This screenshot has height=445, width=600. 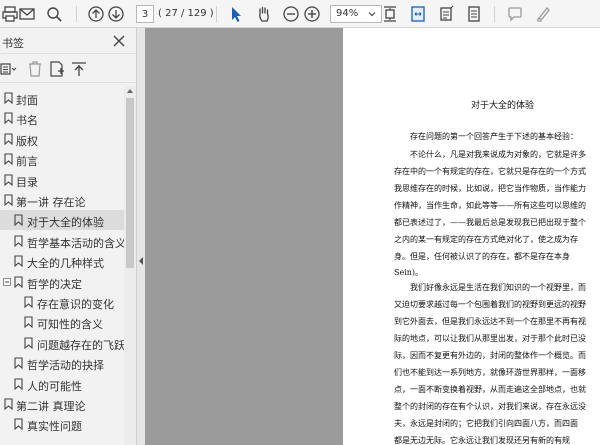 What do you see at coordinates (27, 14) in the screenshot?
I see `email-icon` at bounding box center [27, 14].